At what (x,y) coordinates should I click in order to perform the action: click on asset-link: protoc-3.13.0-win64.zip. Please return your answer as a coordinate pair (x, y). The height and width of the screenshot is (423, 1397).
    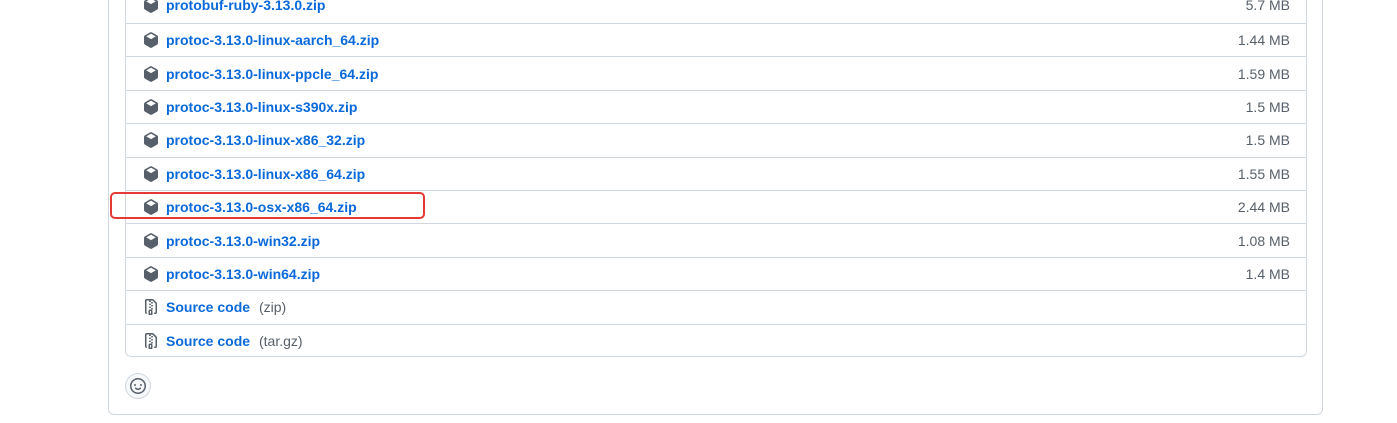
    Looking at the image, I should click on (243, 274).